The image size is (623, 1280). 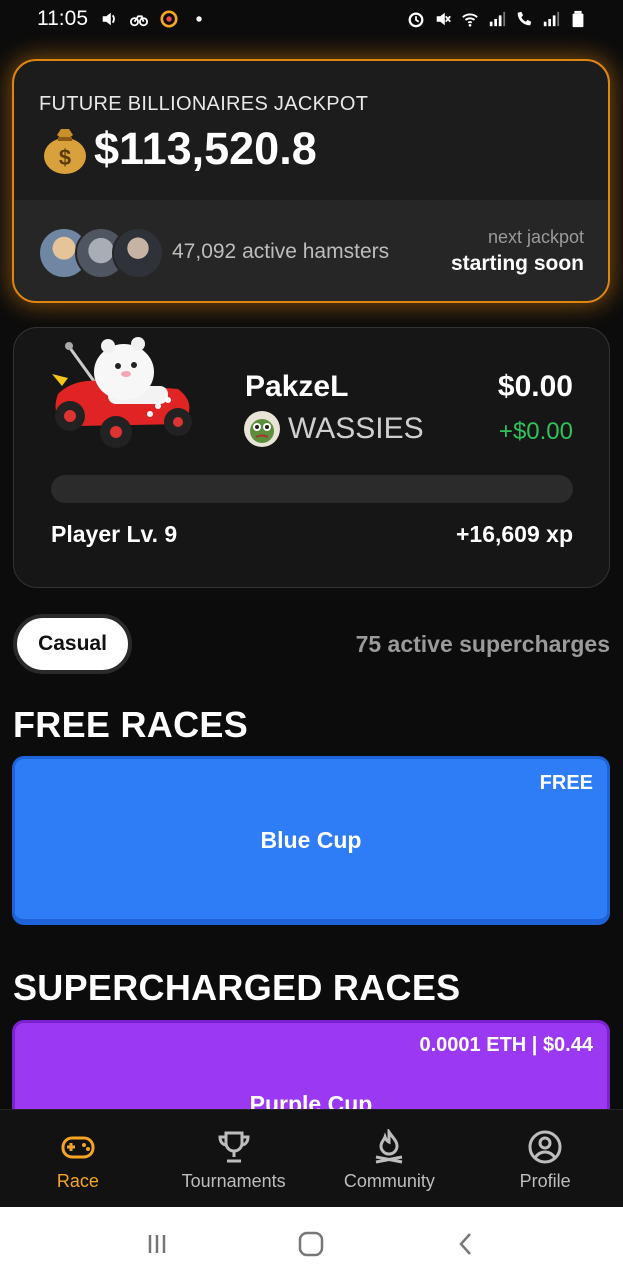 I want to click on race-card-blue-cup: FREE Blue Cup, so click(x=311, y=840).